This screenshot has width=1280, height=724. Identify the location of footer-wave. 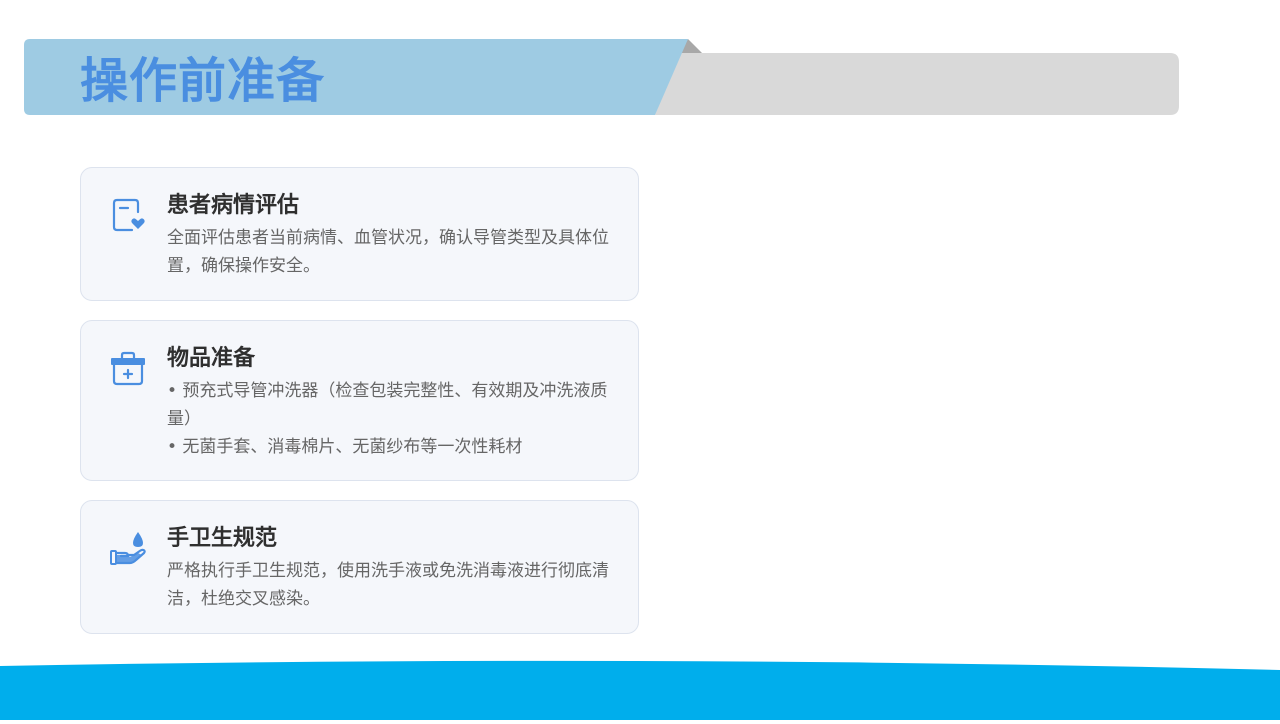
(640, 690).